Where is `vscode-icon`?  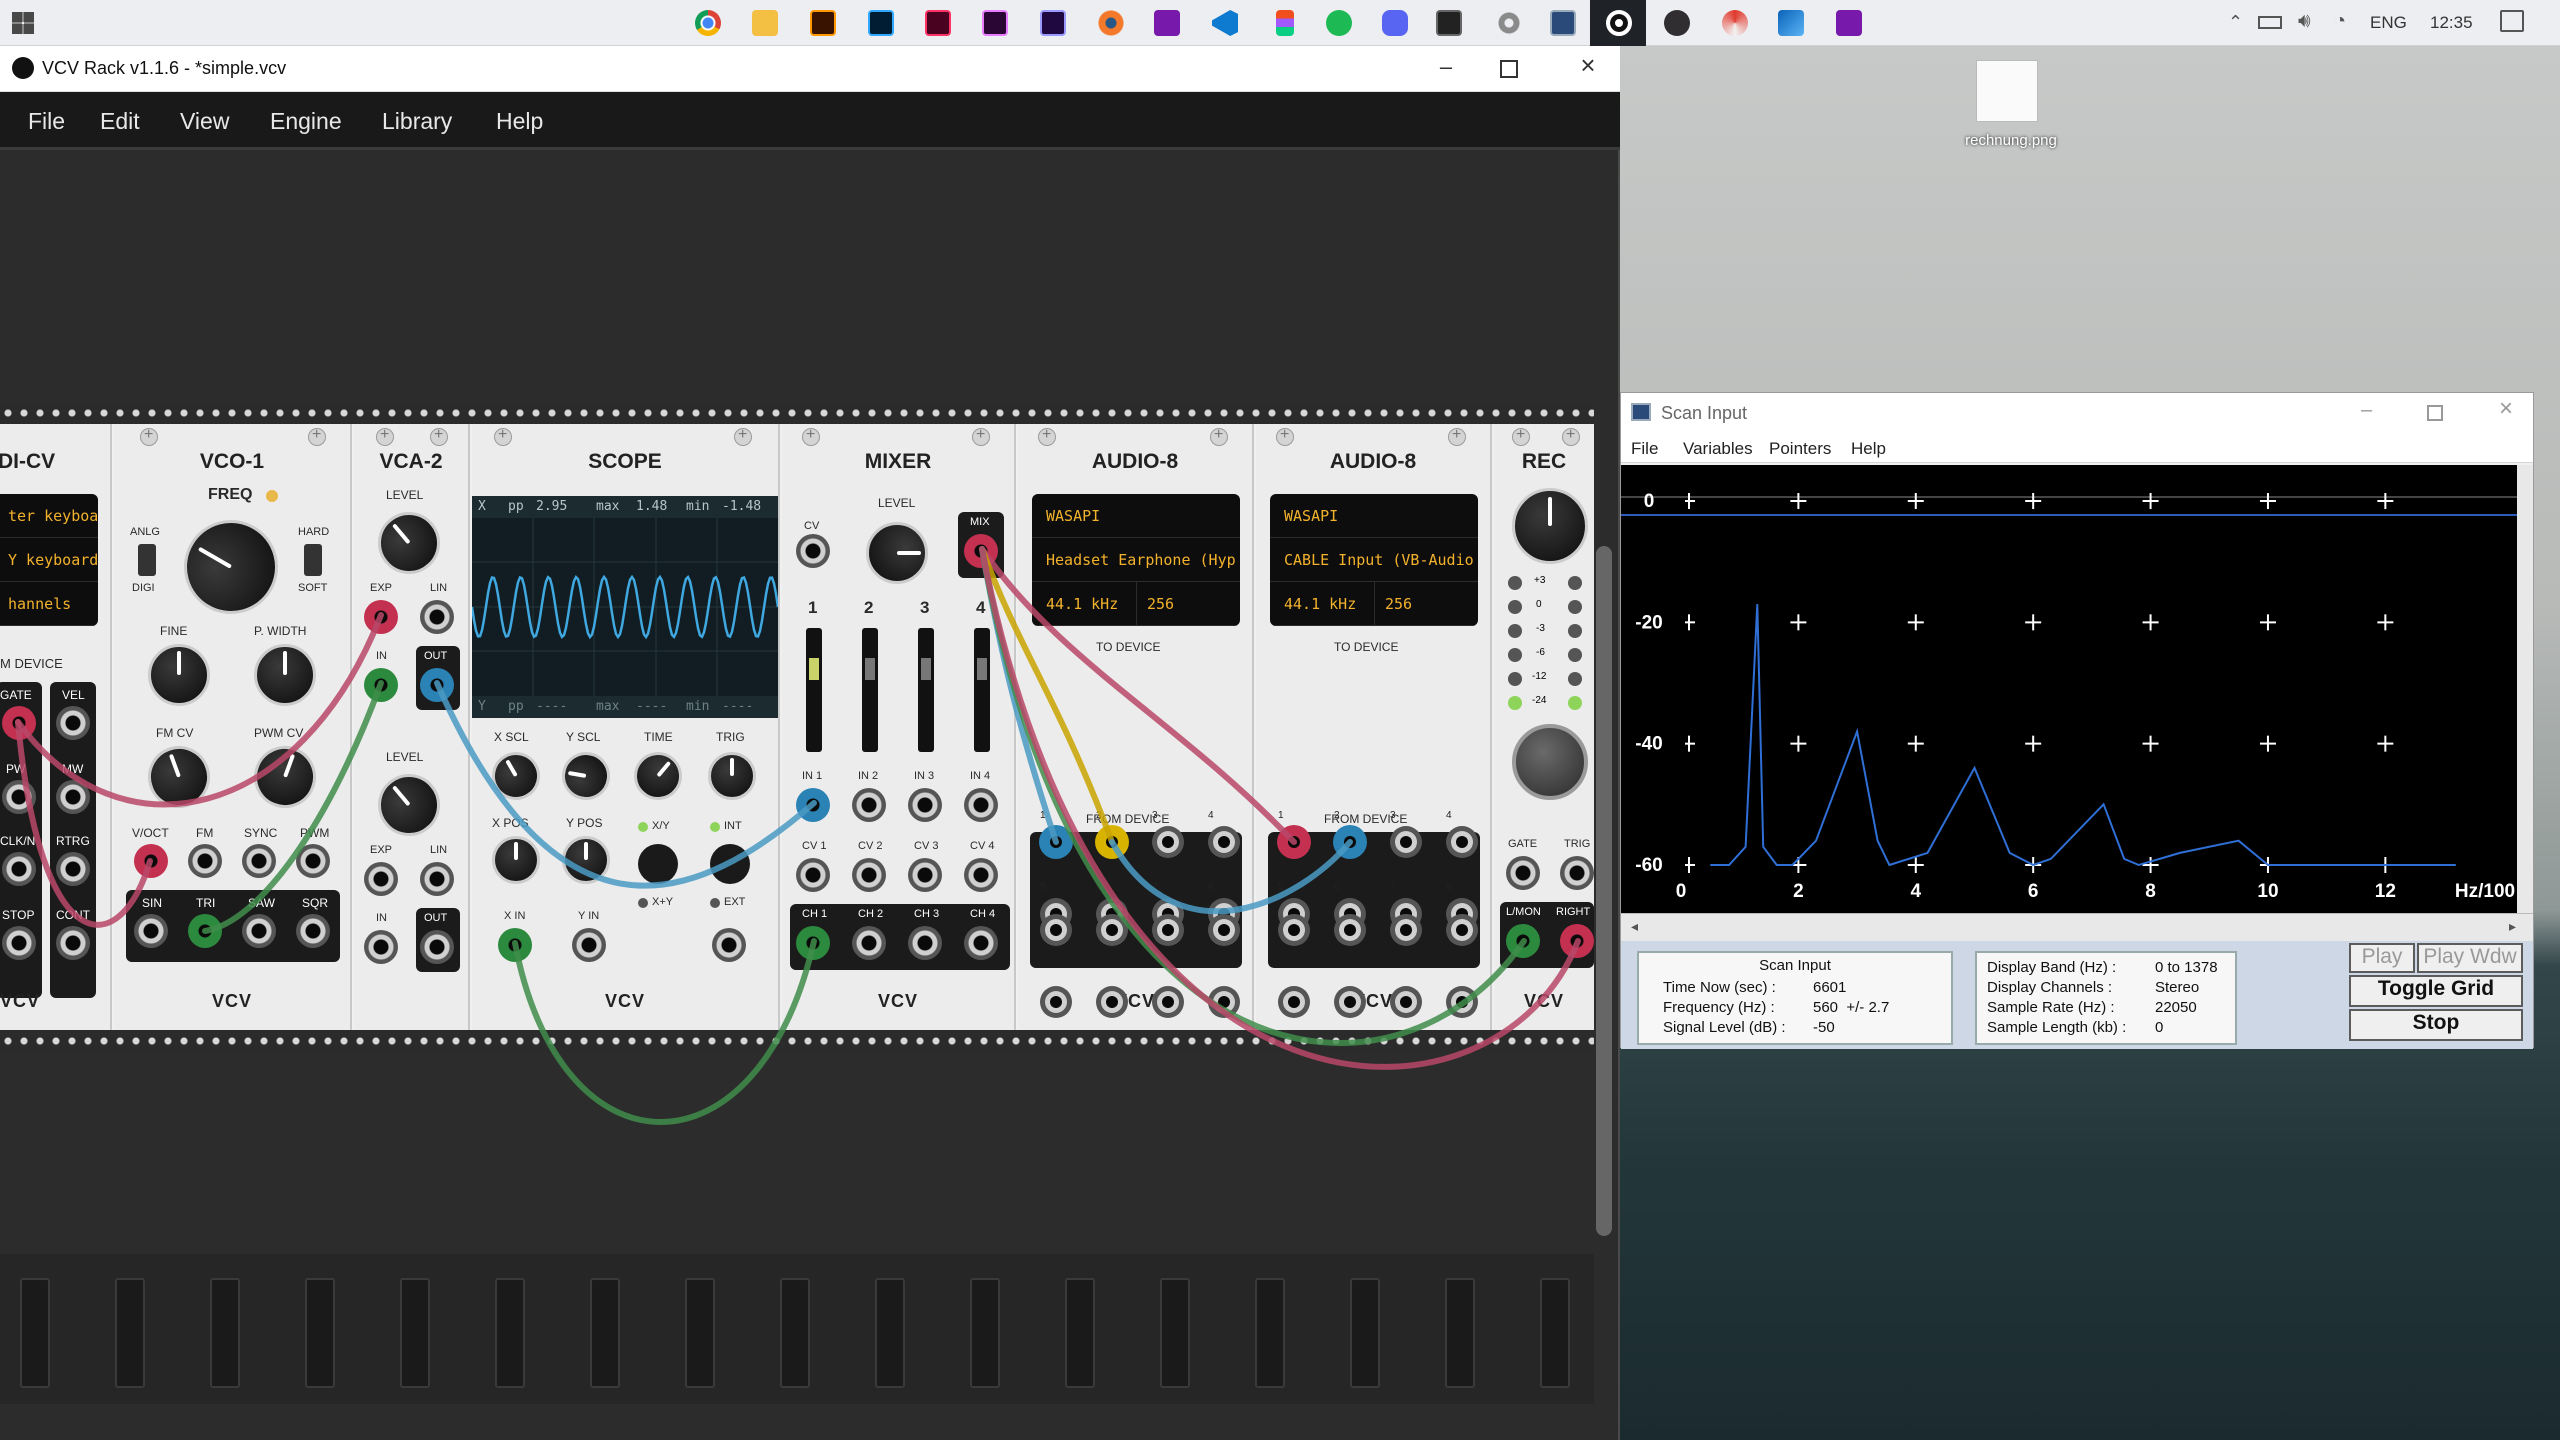
vscode-icon is located at coordinates (1225, 23).